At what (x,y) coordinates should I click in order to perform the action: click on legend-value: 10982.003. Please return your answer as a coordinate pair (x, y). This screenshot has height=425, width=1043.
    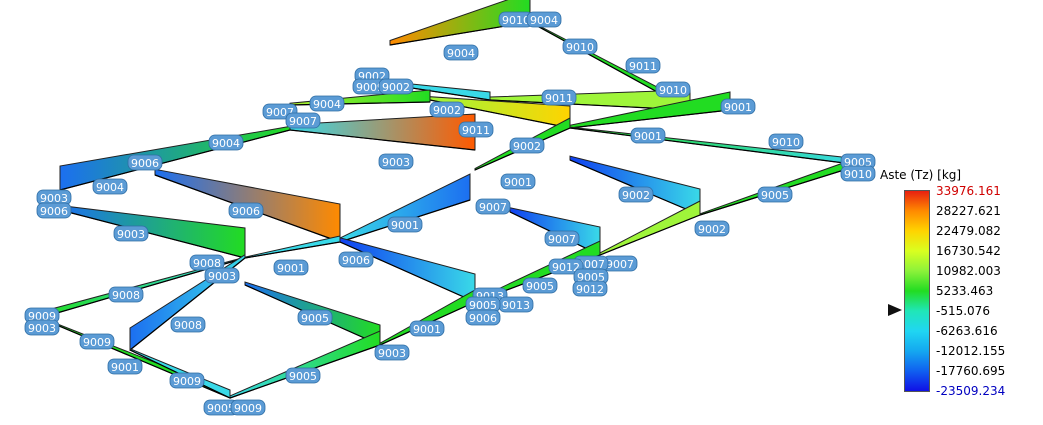
    Looking at the image, I should click on (968, 271).